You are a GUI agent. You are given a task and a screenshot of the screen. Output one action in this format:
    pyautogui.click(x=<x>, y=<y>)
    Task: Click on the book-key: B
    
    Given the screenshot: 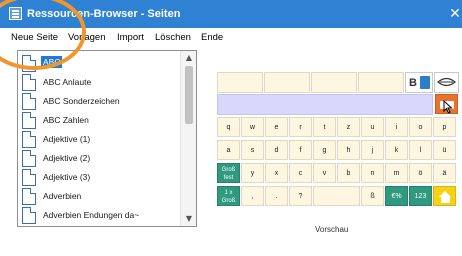 What is the action you would take?
    pyautogui.click(x=419, y=82)
    